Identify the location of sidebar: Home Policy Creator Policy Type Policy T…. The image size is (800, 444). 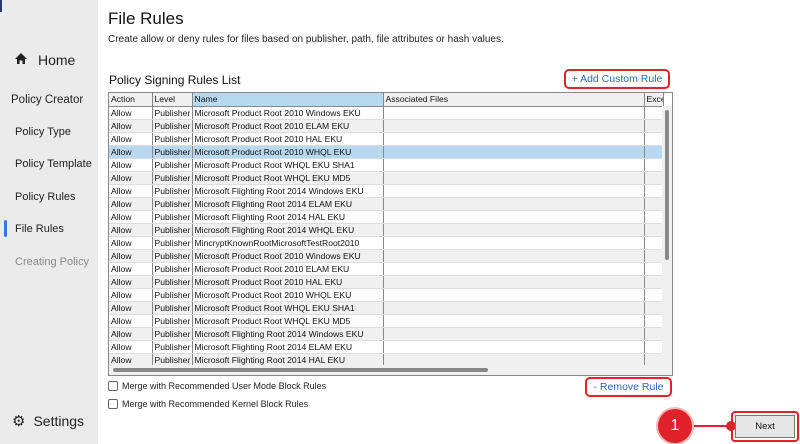
(49, 222).